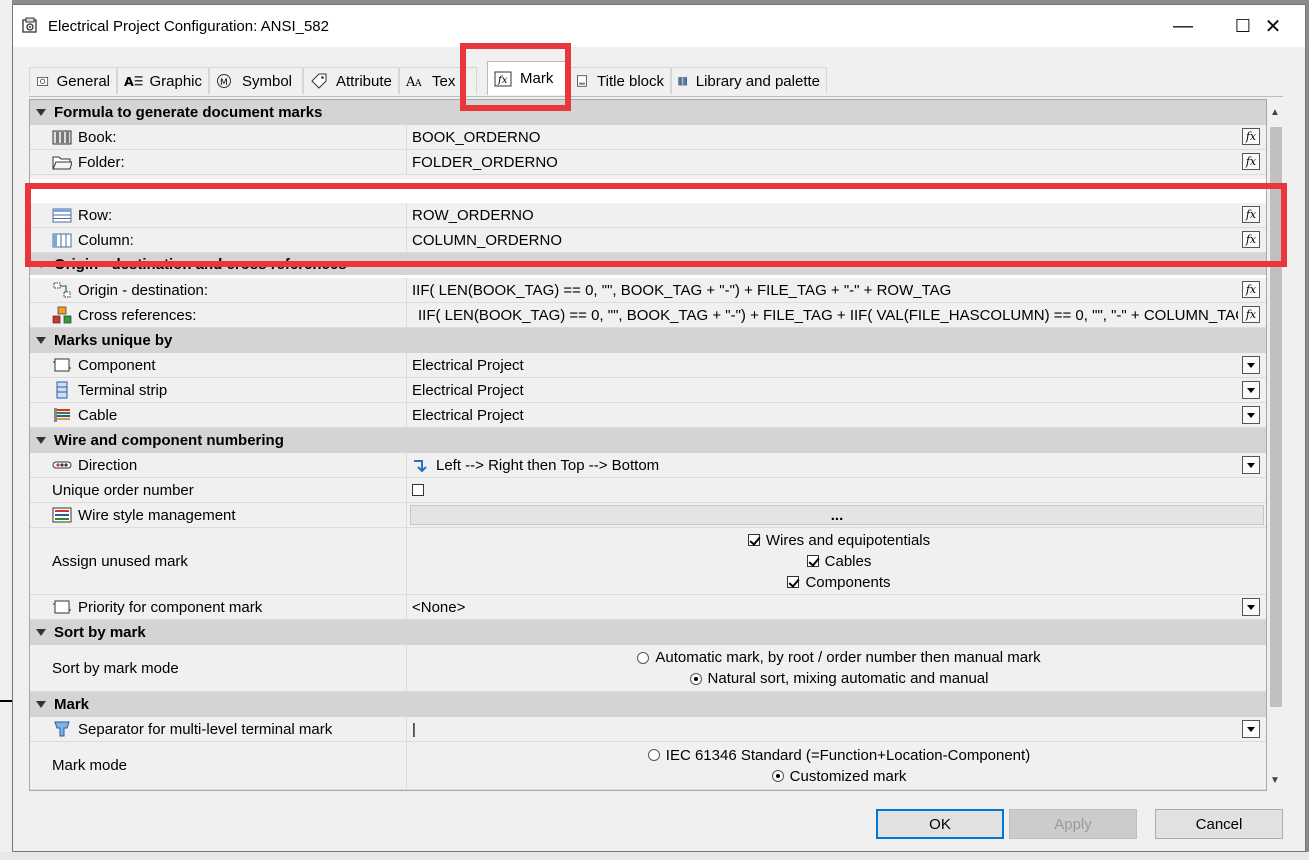 The height and width of the screenshot is (860, 1309). I want to click on tab-library-and-palette: Library and palette, so click(749, 80).